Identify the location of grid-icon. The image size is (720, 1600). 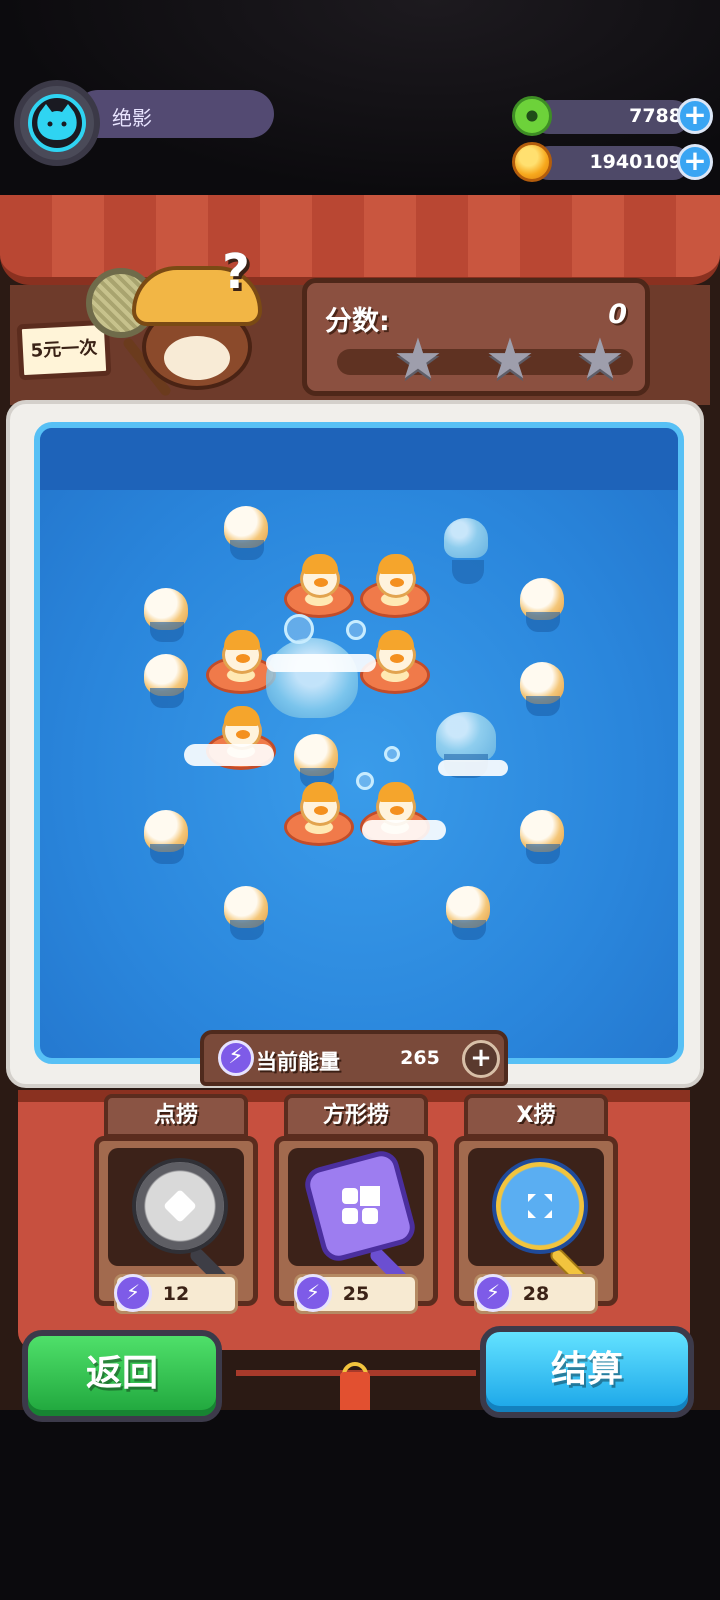
(360, 1206).